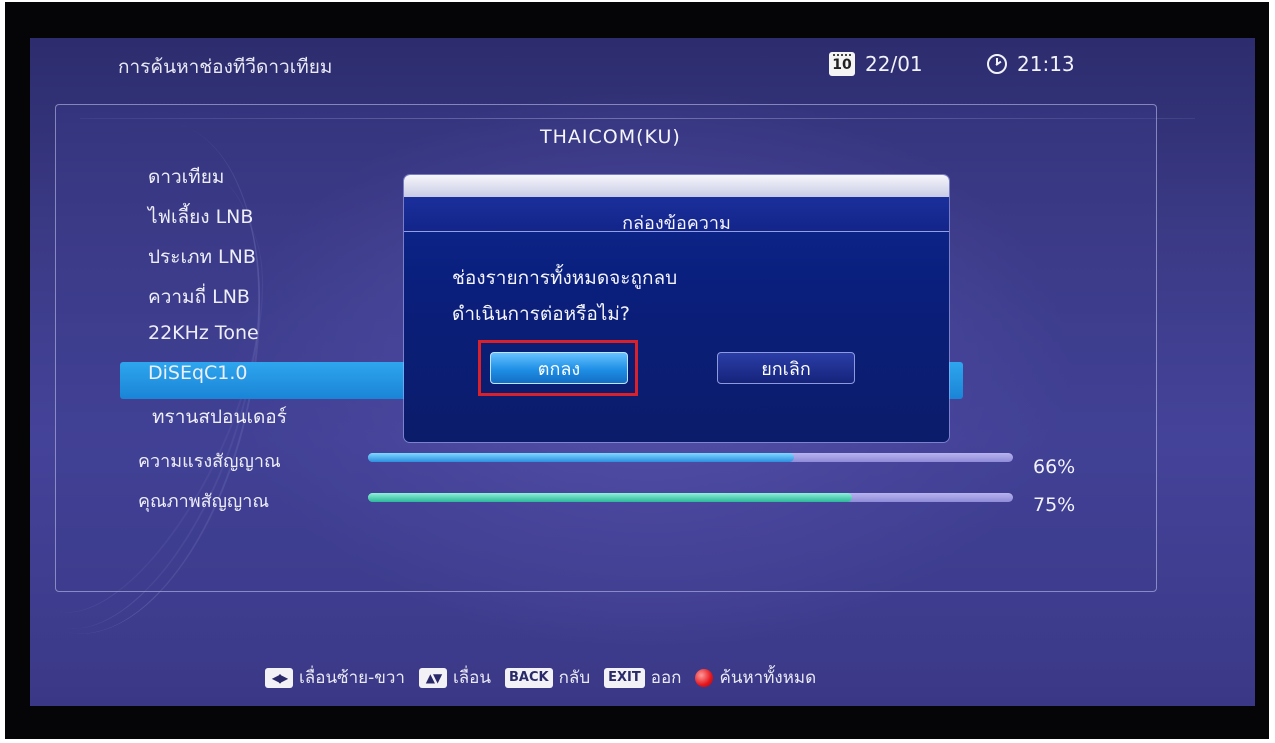 The image size is (1275, 743). I want to click on date-display: 10 22/01, so click(876, 64).